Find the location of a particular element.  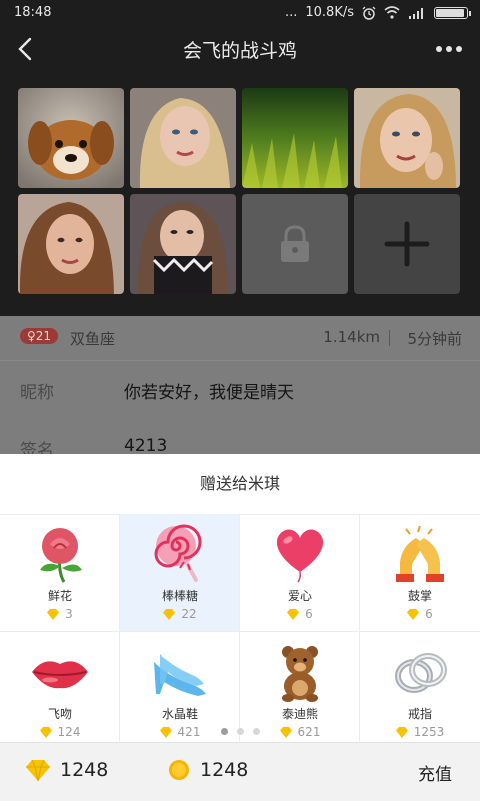

nickname-value: 你若安好，我便是晴天 is located at coordinates (209, 393).